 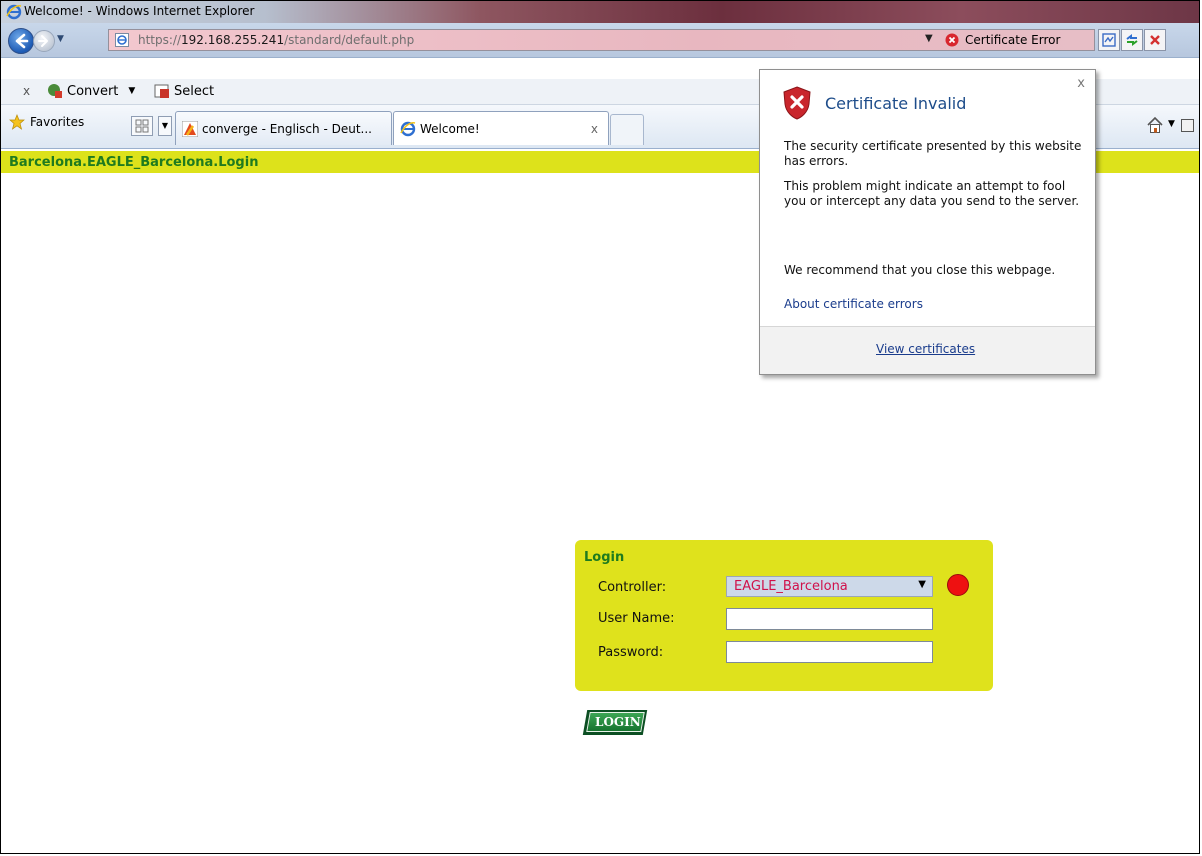 I want to click on controller-status-indicator, so click(x=958, y=585).